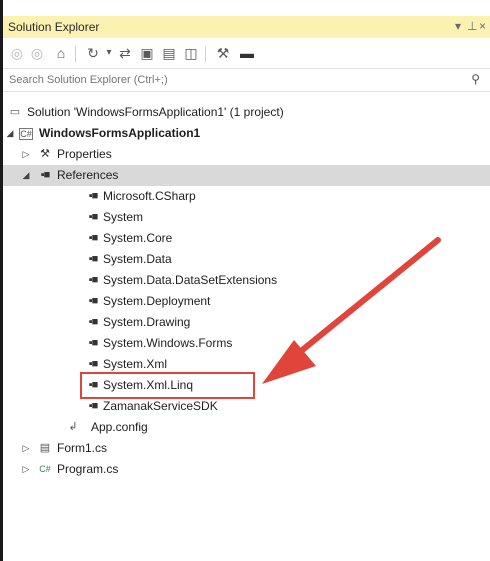 The height and width of the screenshot is (561, 490). I want to click on pin-icon: ▬, so click(247, 53).